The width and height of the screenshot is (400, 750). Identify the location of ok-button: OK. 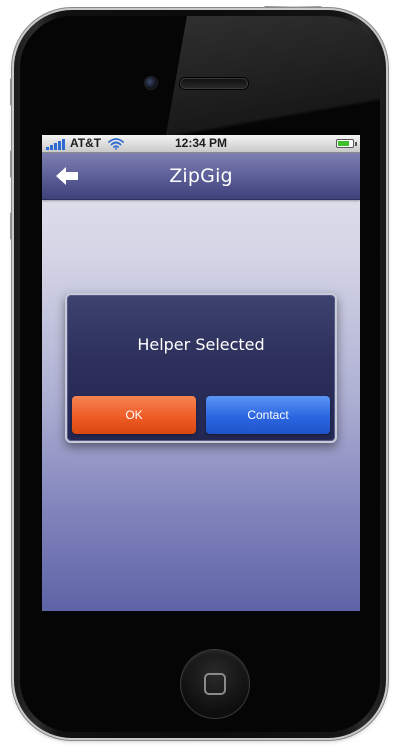
(134, 415).